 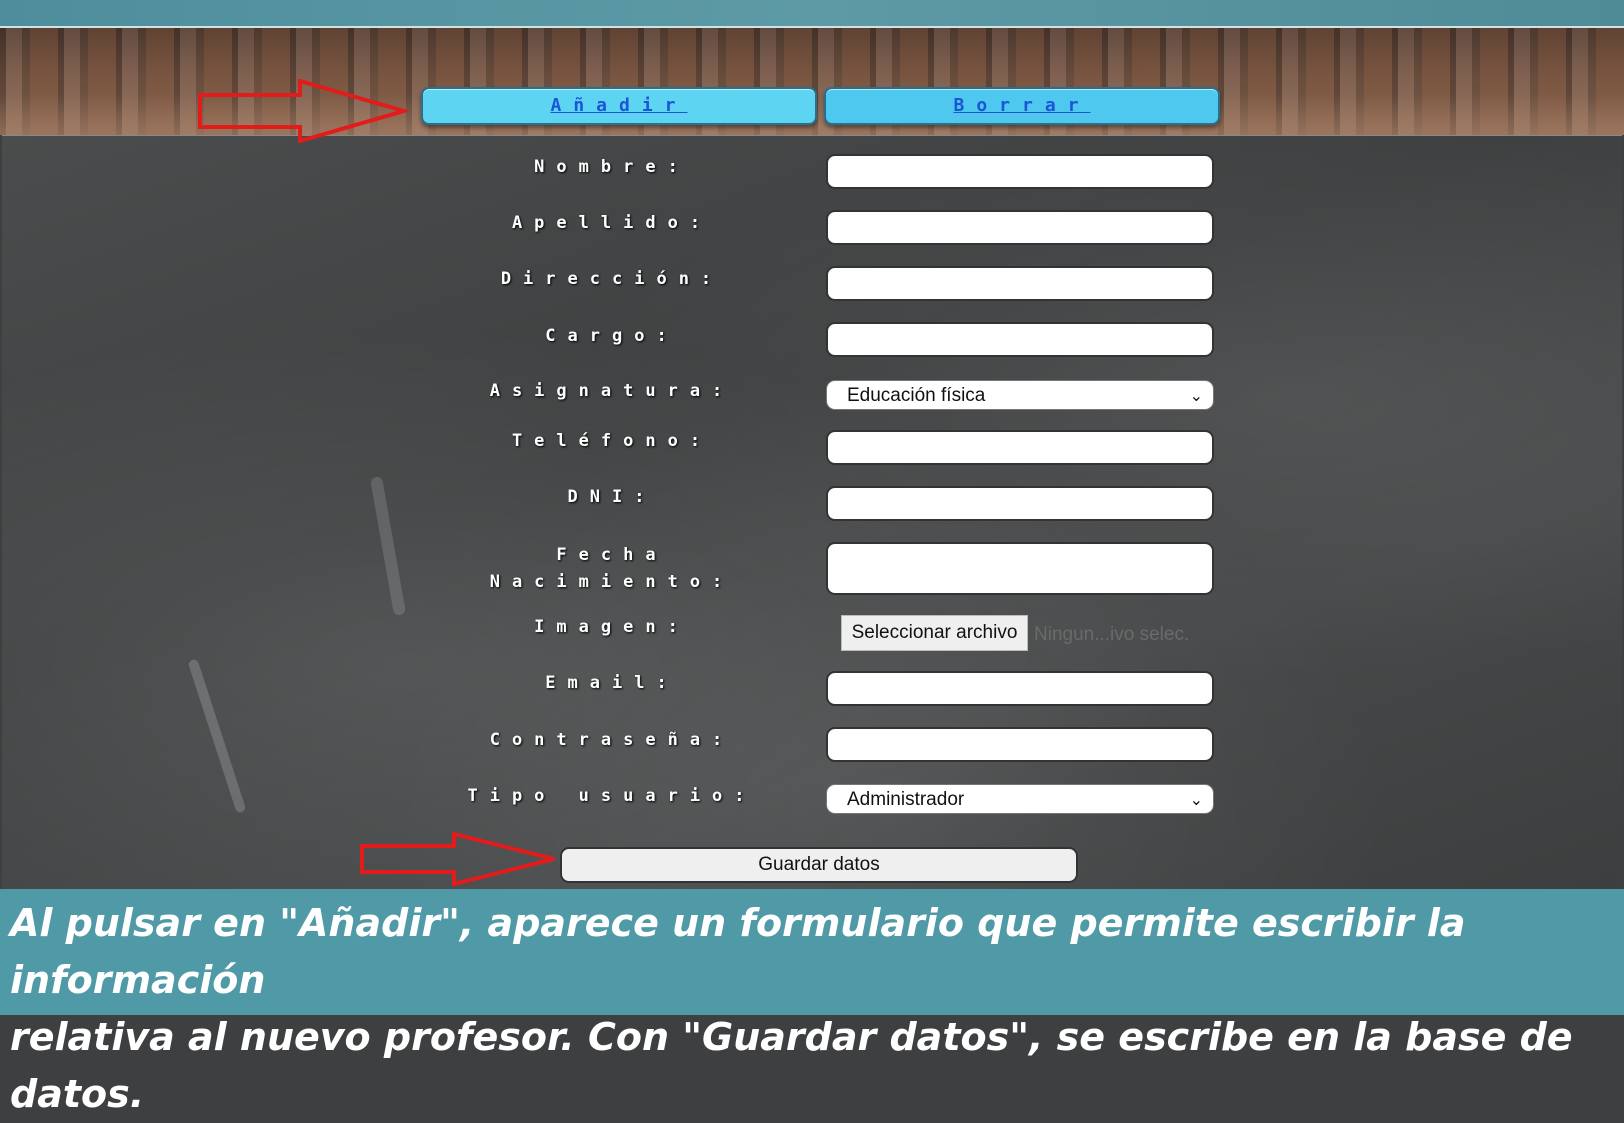 What do you see at coordinates (1020, 503) in the screenshot?
I see `dni-input` at bounding box center [1020, 503].